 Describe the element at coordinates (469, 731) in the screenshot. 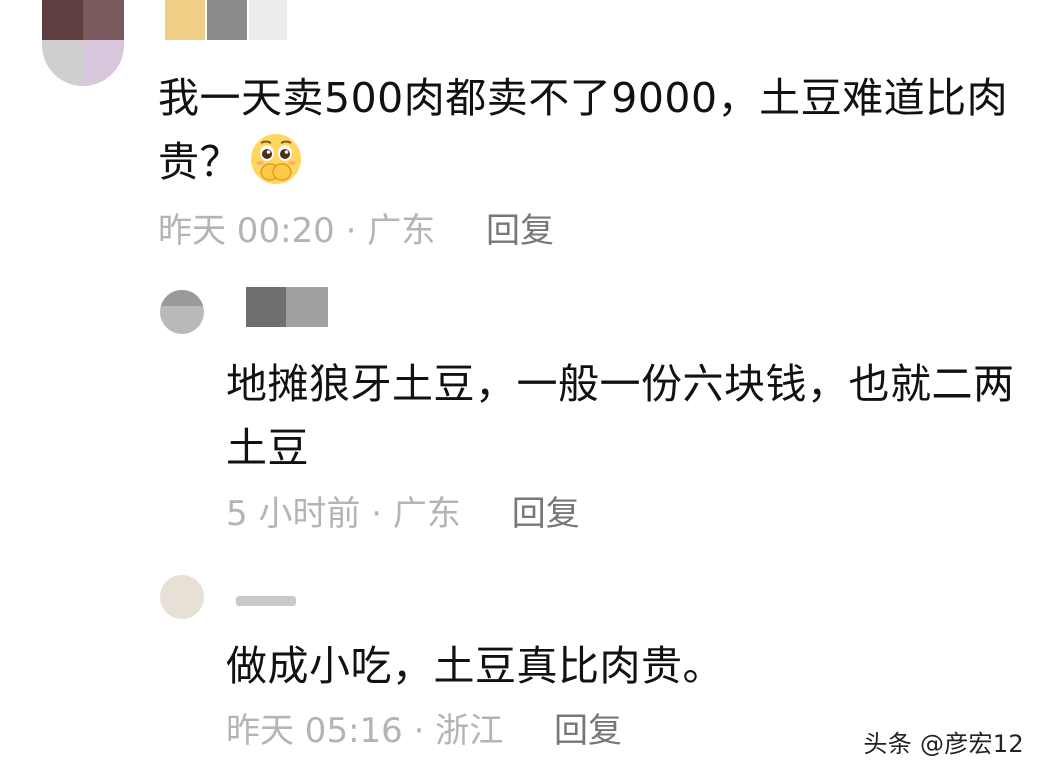

I see `comment-location: 浙江` at that location.